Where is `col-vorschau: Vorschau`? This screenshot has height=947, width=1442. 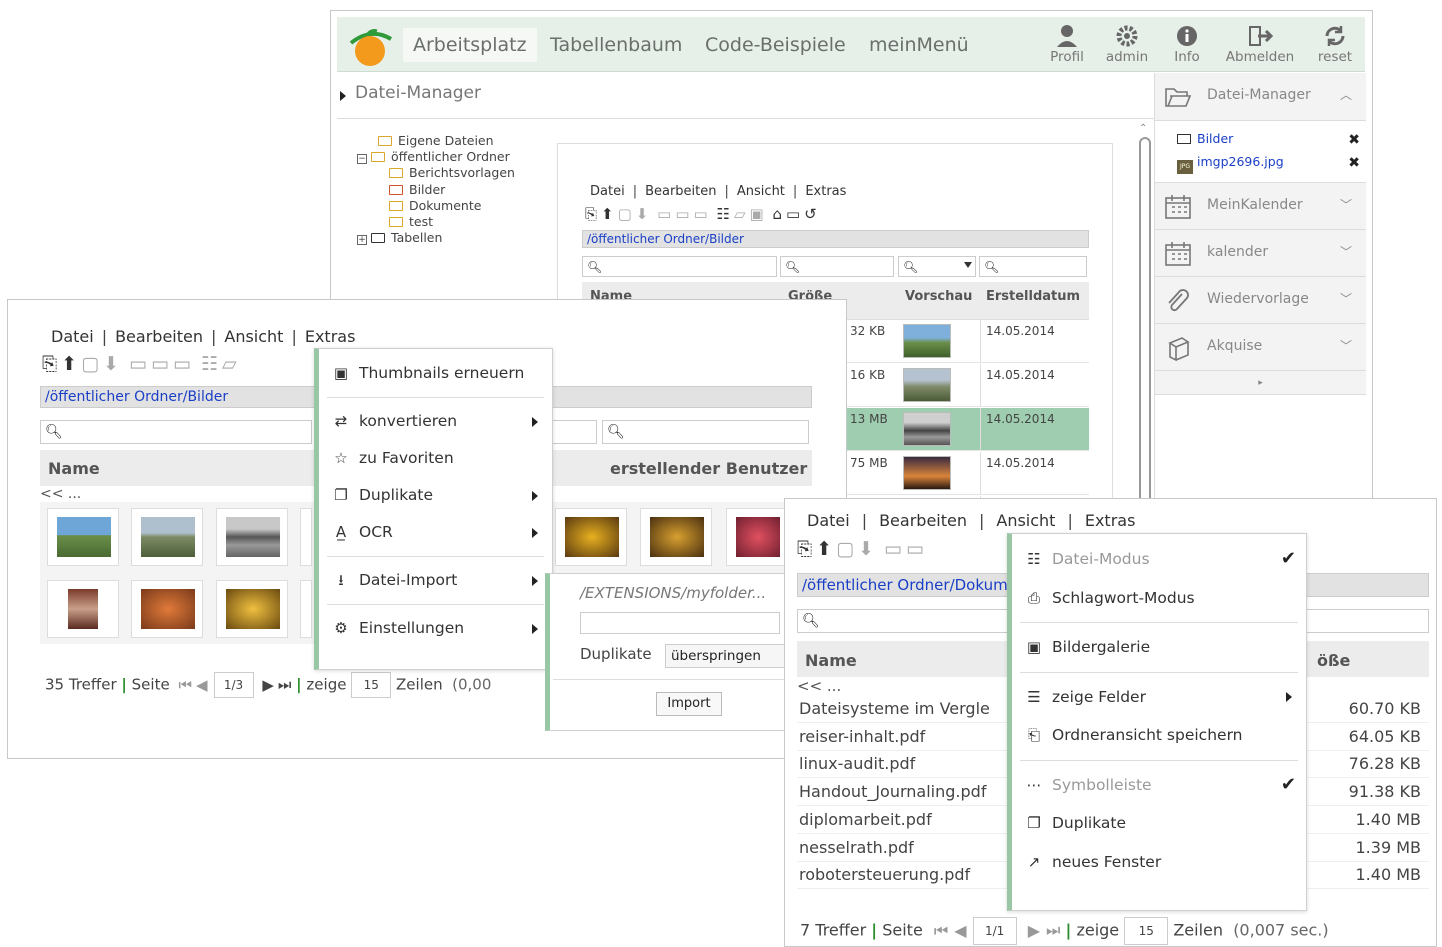
col-vorschau: Vorschau is located at coordinates (938, 296).